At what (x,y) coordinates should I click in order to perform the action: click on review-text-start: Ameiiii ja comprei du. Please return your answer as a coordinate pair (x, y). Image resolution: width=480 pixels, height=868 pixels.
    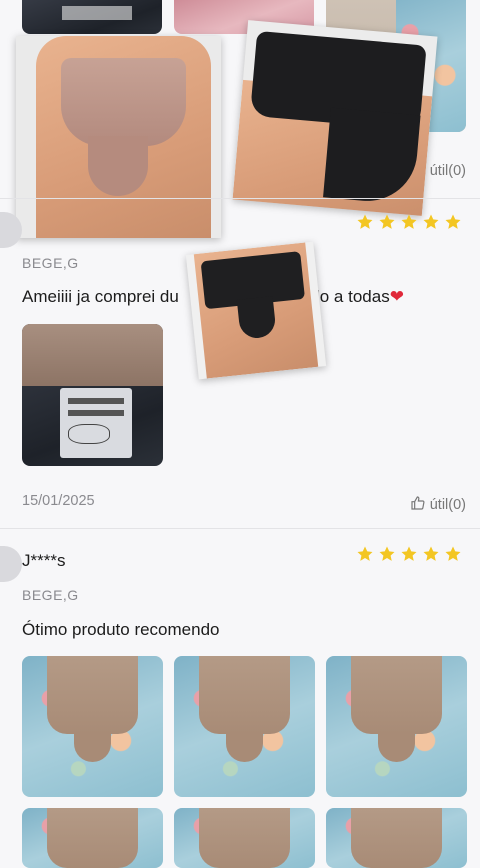
    Looking at the image, I should click on (100, 296).